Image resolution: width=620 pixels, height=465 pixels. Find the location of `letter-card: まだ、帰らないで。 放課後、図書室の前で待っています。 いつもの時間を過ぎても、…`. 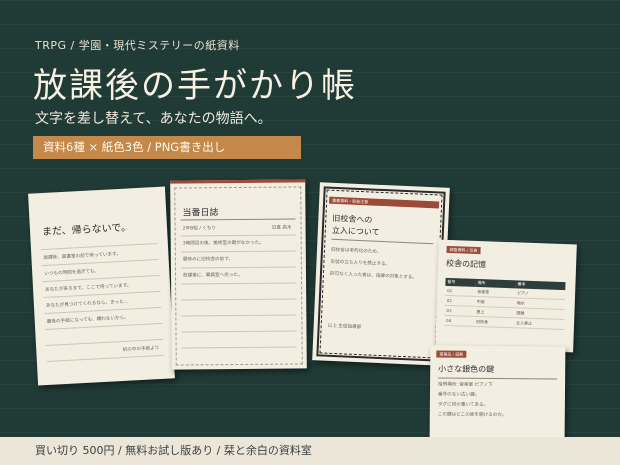

letter-card: まだ、帰らないで。 放課後、図書室の前で待っています。 いつもの時間を過ぎても、… is located at coordinates (101, 286).